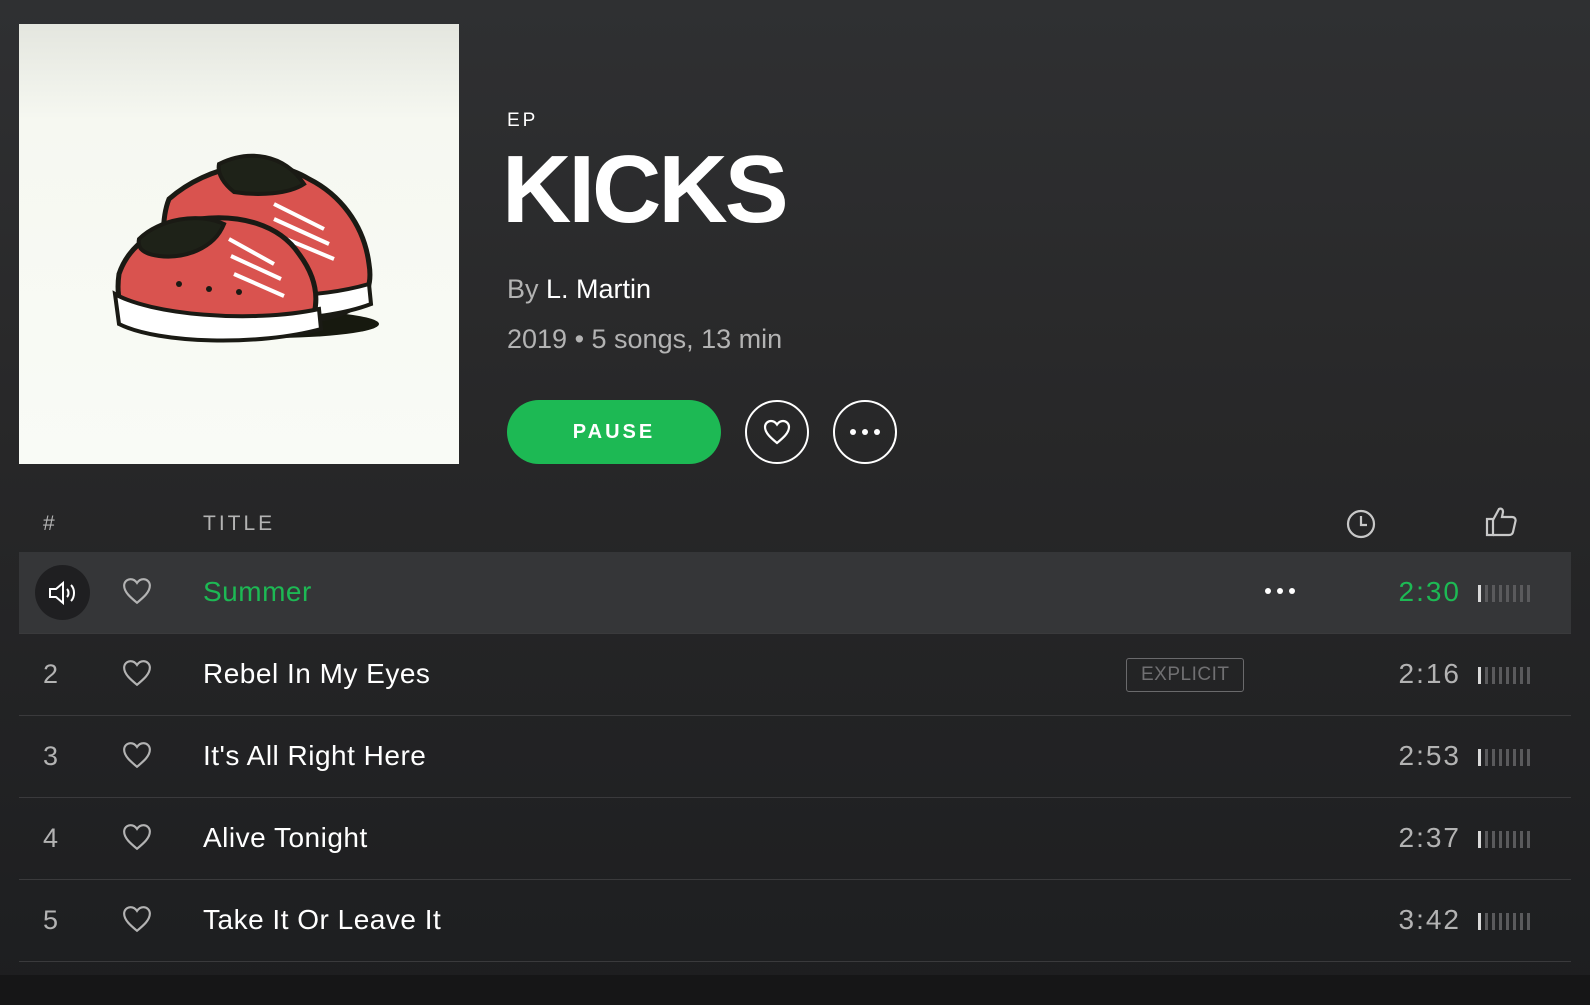 Image resolution: width=1590 pixels, height=1005 pixels. What do you see at coordinates (1429, 919) in the screenshot?
I see `track-duration: 3:42` at bounding box center [1429, 919].